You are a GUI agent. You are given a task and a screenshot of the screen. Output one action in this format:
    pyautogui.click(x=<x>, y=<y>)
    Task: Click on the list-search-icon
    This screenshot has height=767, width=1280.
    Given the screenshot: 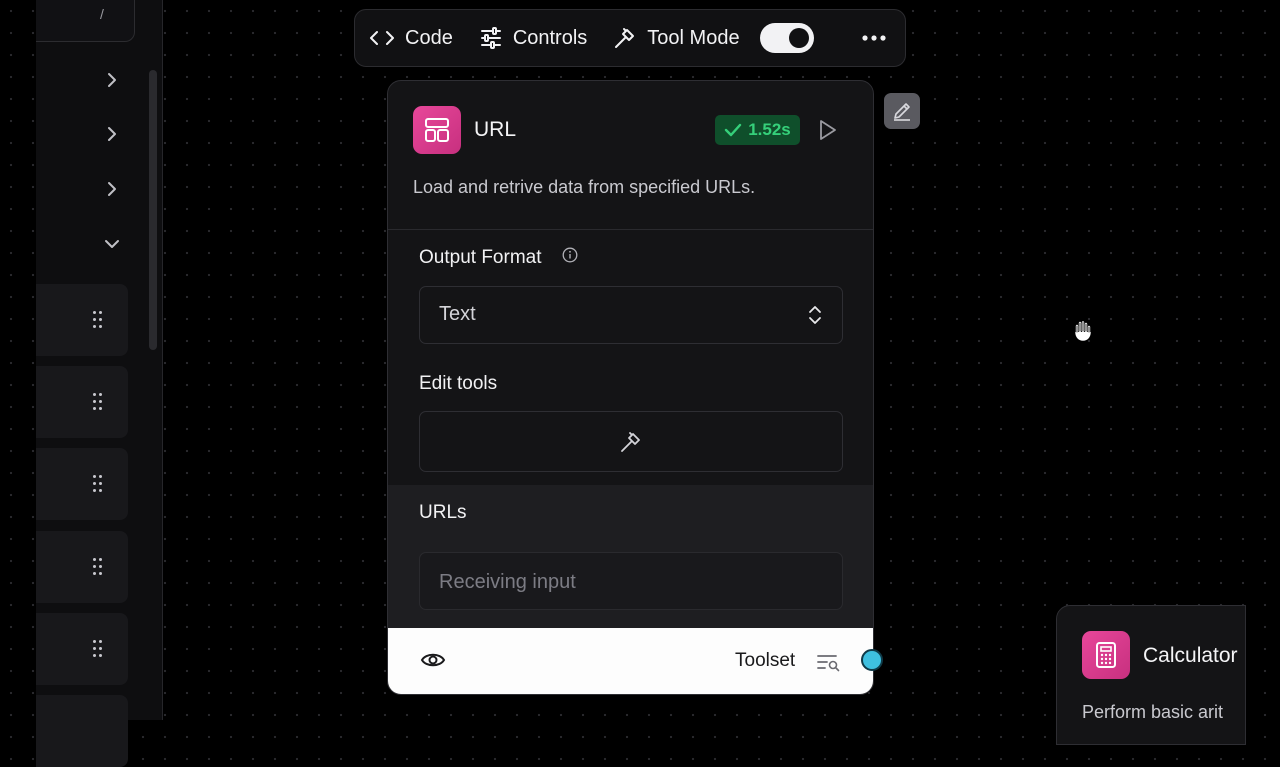 What is the action you would take?
    pyautogui.click(x=829, y=662)
    